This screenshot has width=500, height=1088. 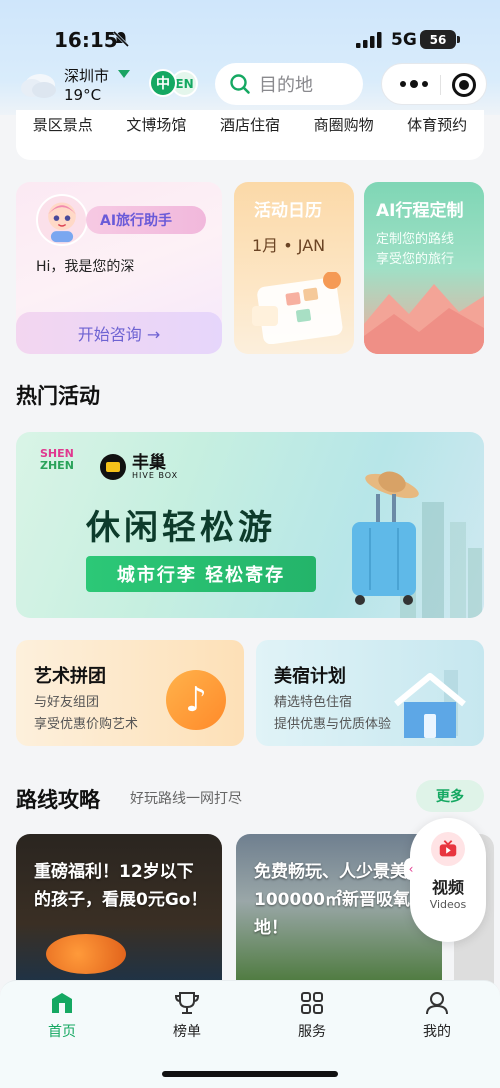 I want to click on tab-home: 首页, so click(x=62, y=1015).